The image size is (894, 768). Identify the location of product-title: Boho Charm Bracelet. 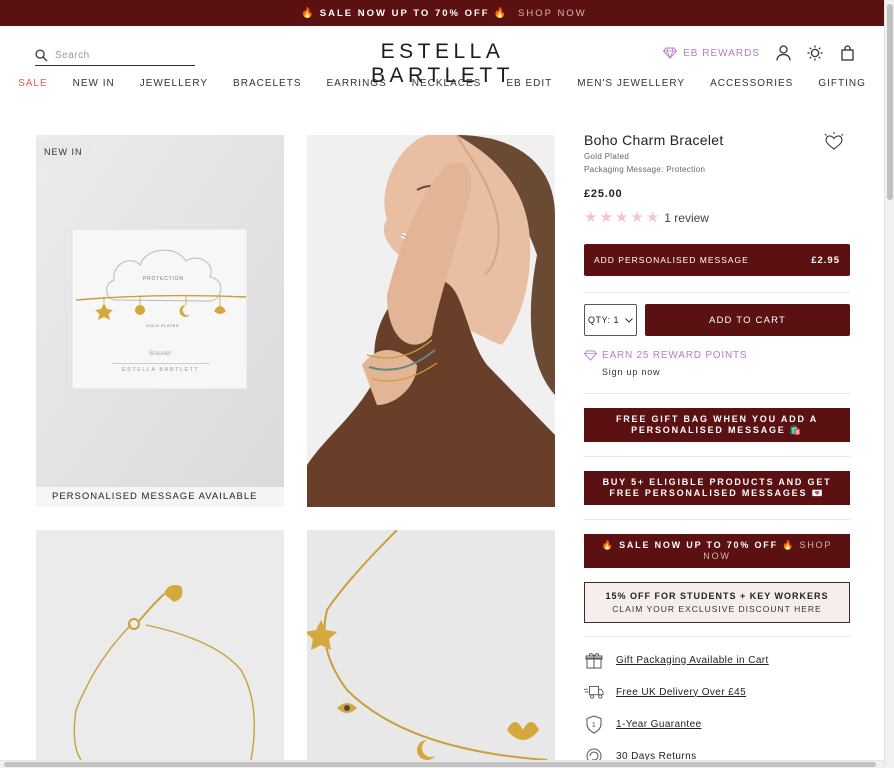
(654, 140).